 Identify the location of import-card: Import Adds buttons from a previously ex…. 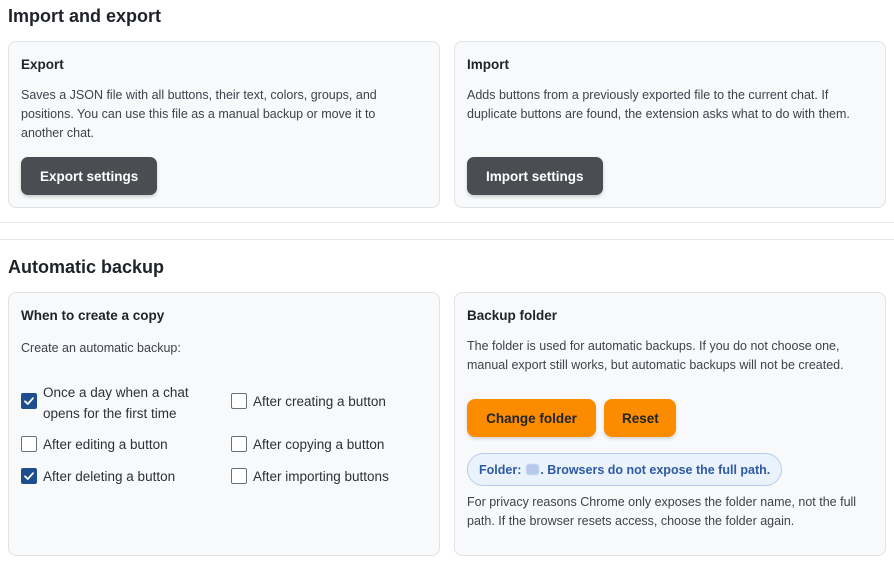
(670, 124).